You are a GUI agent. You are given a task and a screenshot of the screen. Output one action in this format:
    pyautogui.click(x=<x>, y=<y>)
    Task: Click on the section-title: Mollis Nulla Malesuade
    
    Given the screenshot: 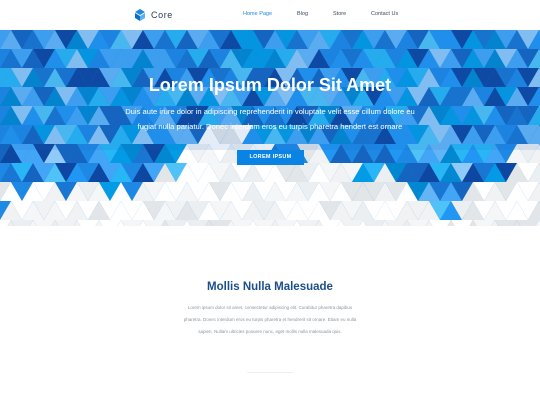 What is the action you would take?
    pyautogui.click(x=270, y=287)
    